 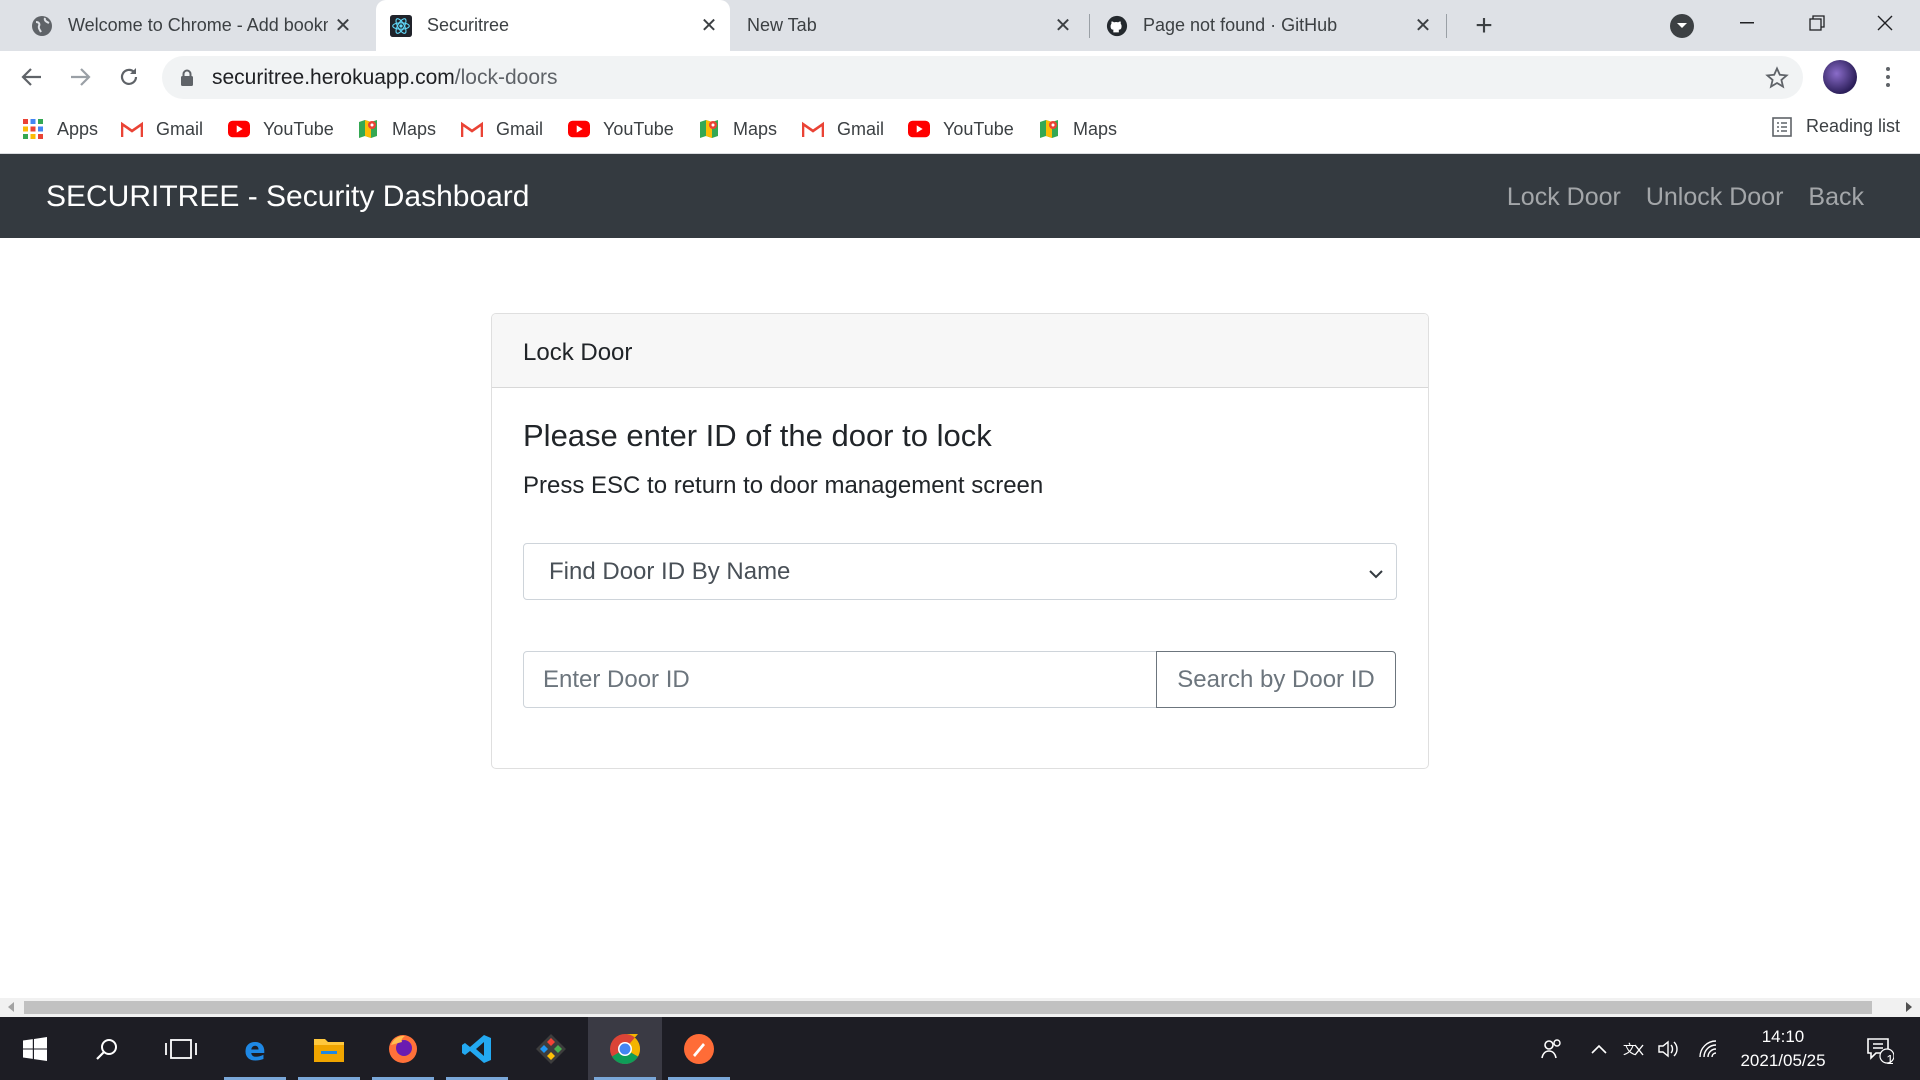 I want to click on vscode-icon, so click(x=476, y=1048).